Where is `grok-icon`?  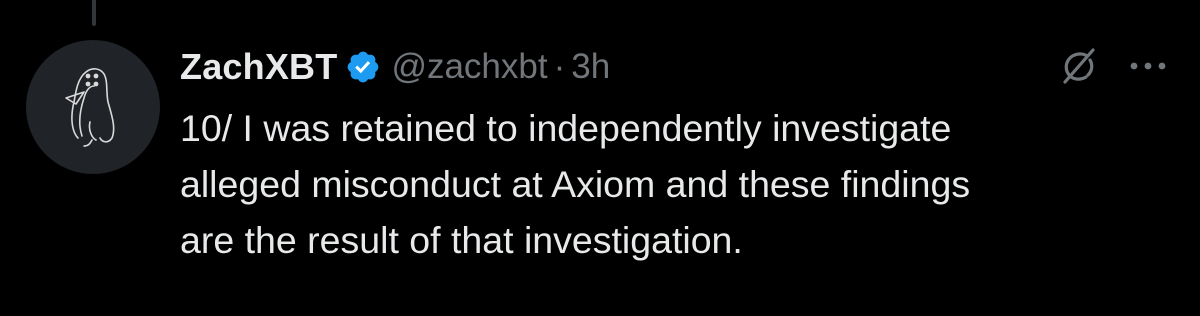 grok-icon is located at coordinates (1079, 66).